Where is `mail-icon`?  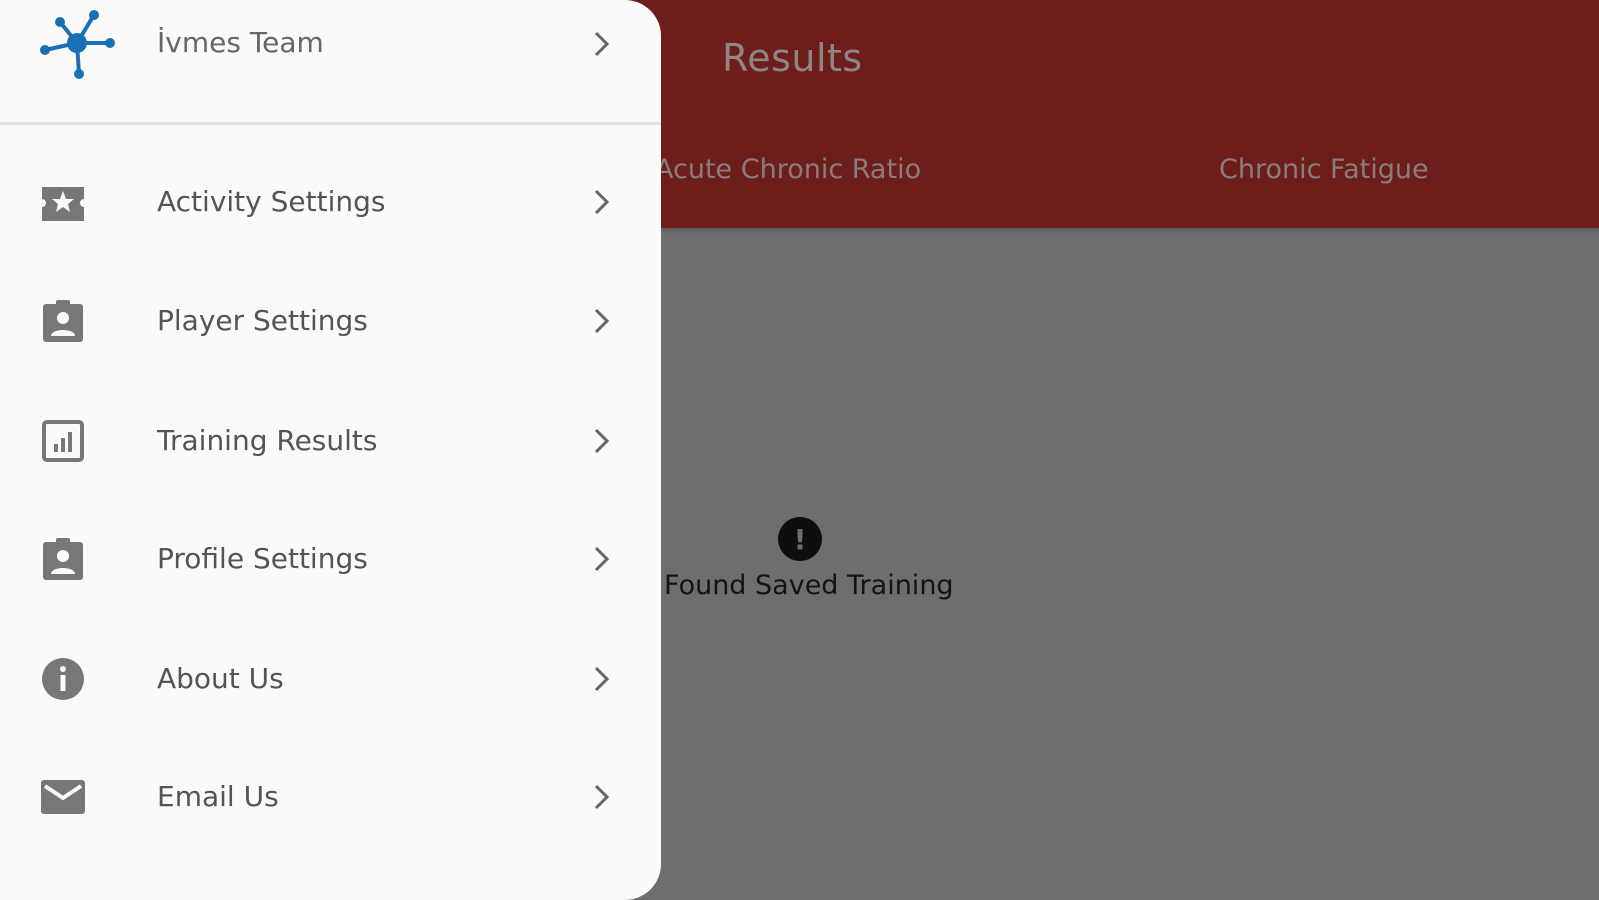 mail-icon is located at coordinates (63, 797).